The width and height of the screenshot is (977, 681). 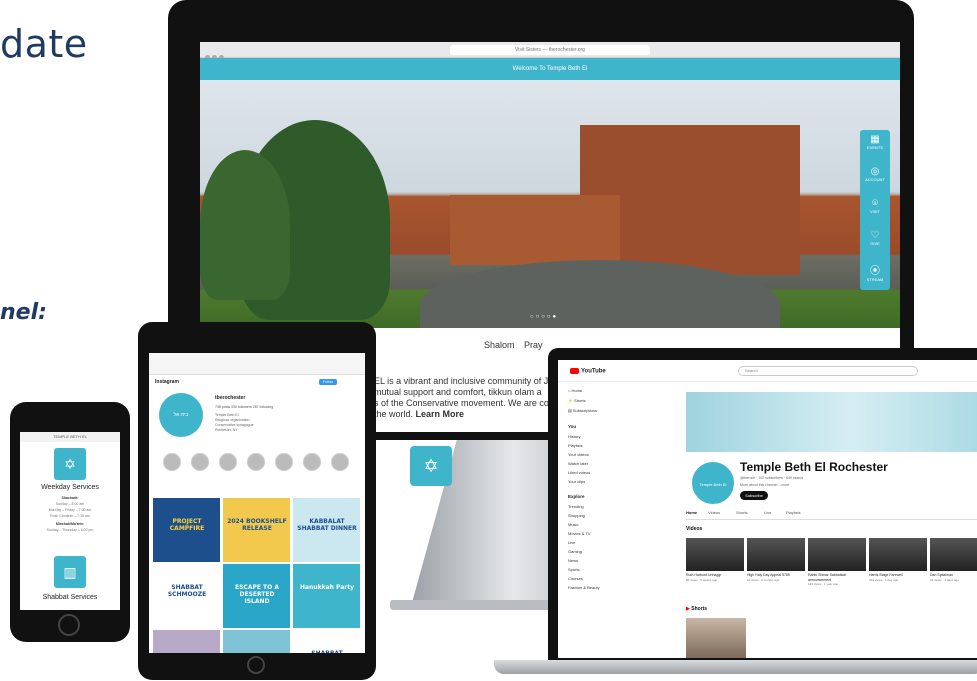 What do you see at coordinates (742, 512) in the screenshot?
I see `tab-shorts: Shorts` at bounding box center [742, 512].